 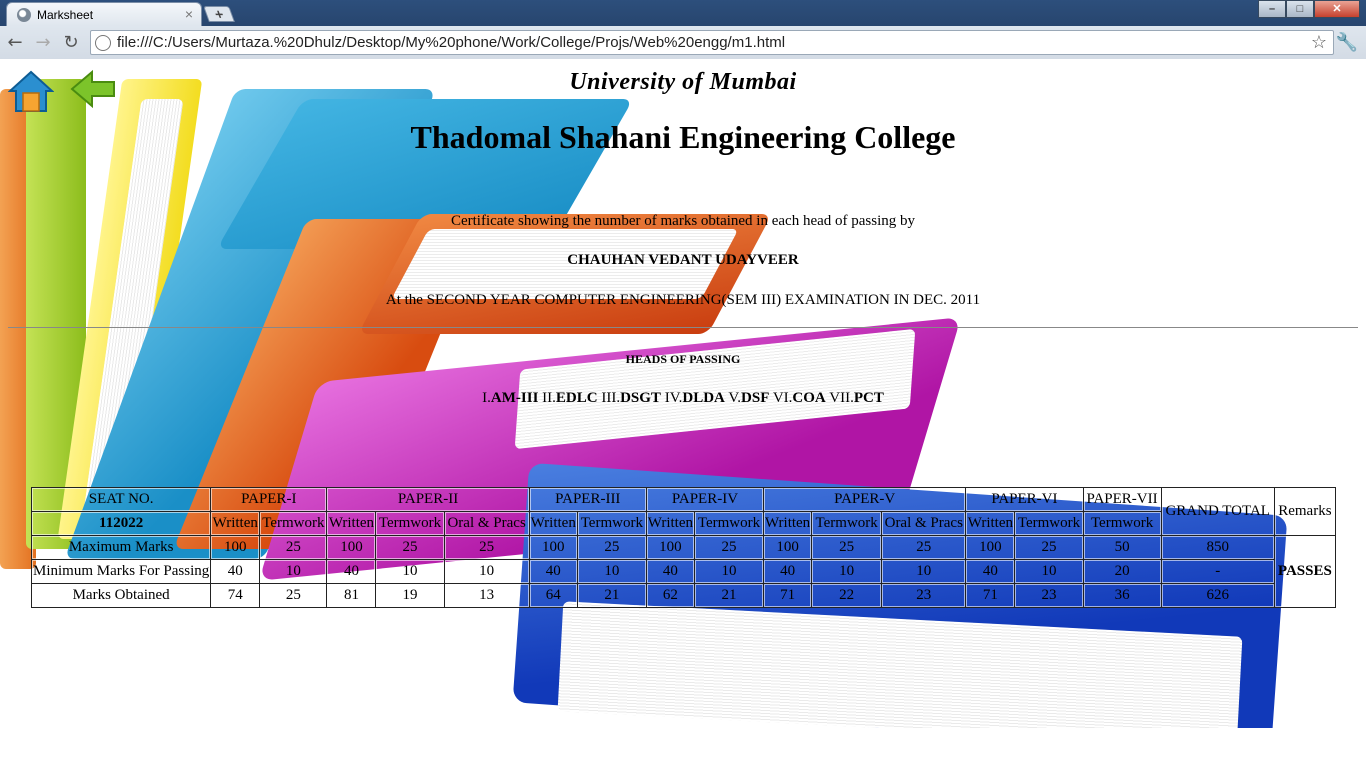 I want to click on seat-label: SEAT NO., so click(x=121, y=499).